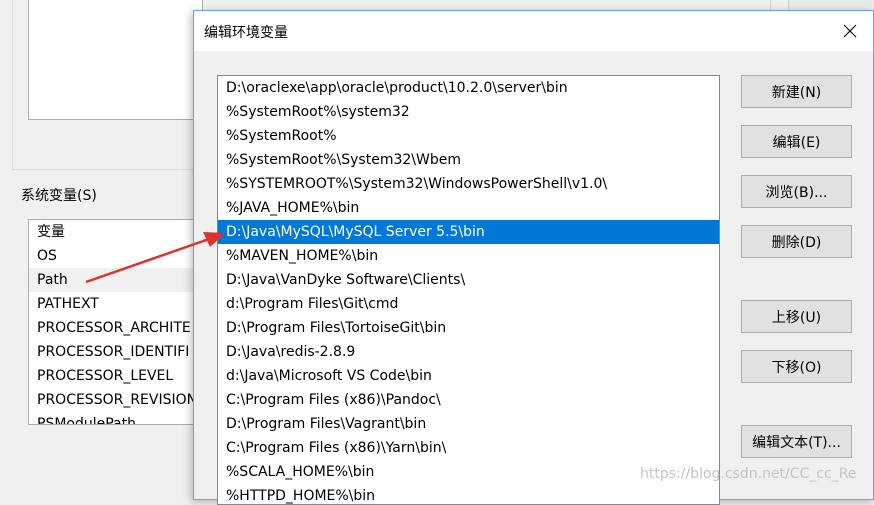 The height and width of the screenshot is (505, 874). Describe the element at coordinates (115, 418) in the screenshot. I see `variable-row: PSModulePath` at that location.